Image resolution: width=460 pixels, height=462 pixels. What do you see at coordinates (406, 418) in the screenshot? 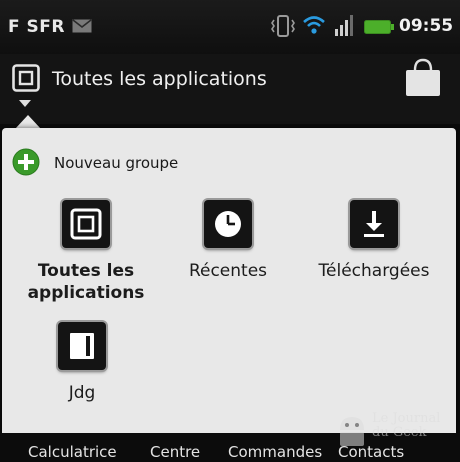
I see `watermark-line: Le Journal` at bounding box center [406, 418].